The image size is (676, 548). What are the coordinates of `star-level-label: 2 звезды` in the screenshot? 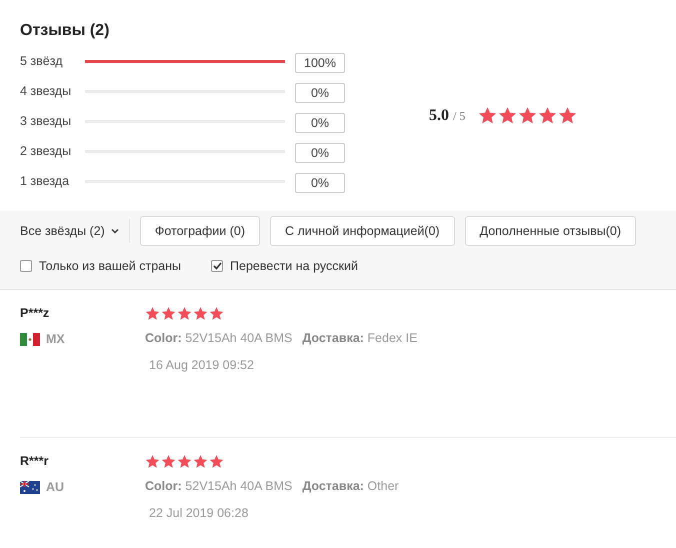 It's located at (46, 151).